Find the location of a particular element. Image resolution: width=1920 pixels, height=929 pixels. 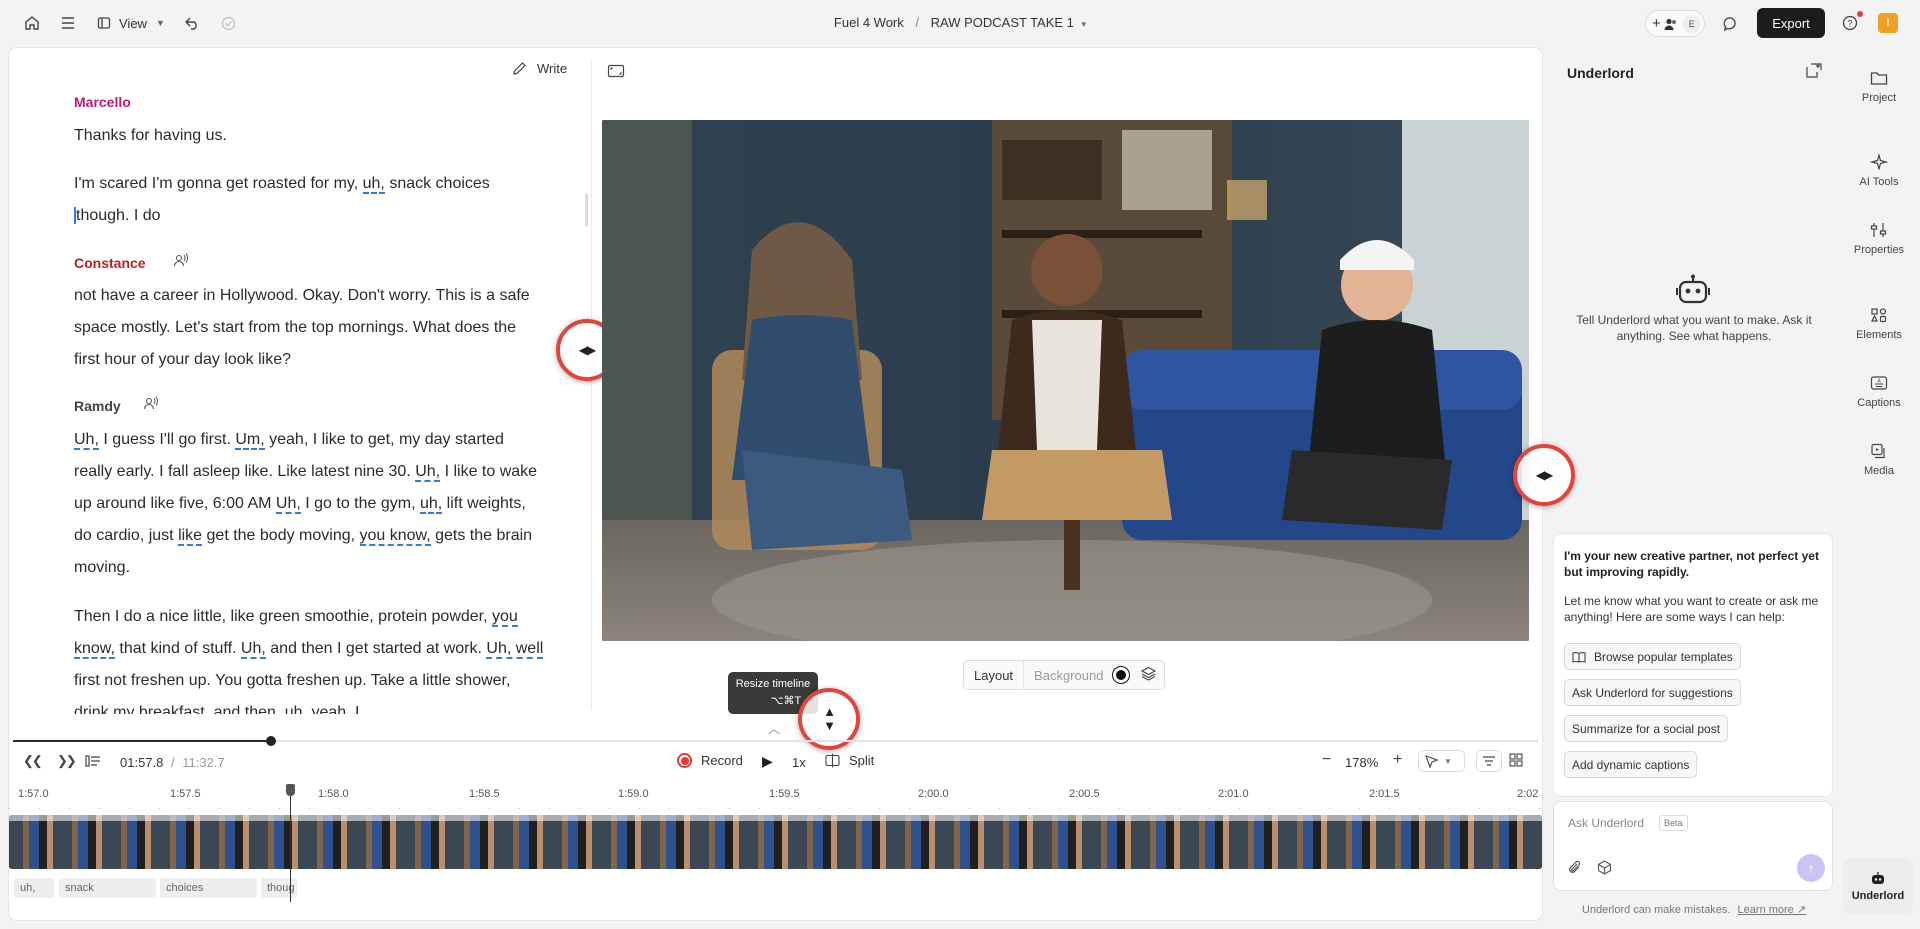

resize-arrows-vertical-icon: ▲ ▼ is located at coordinates (829, 718).